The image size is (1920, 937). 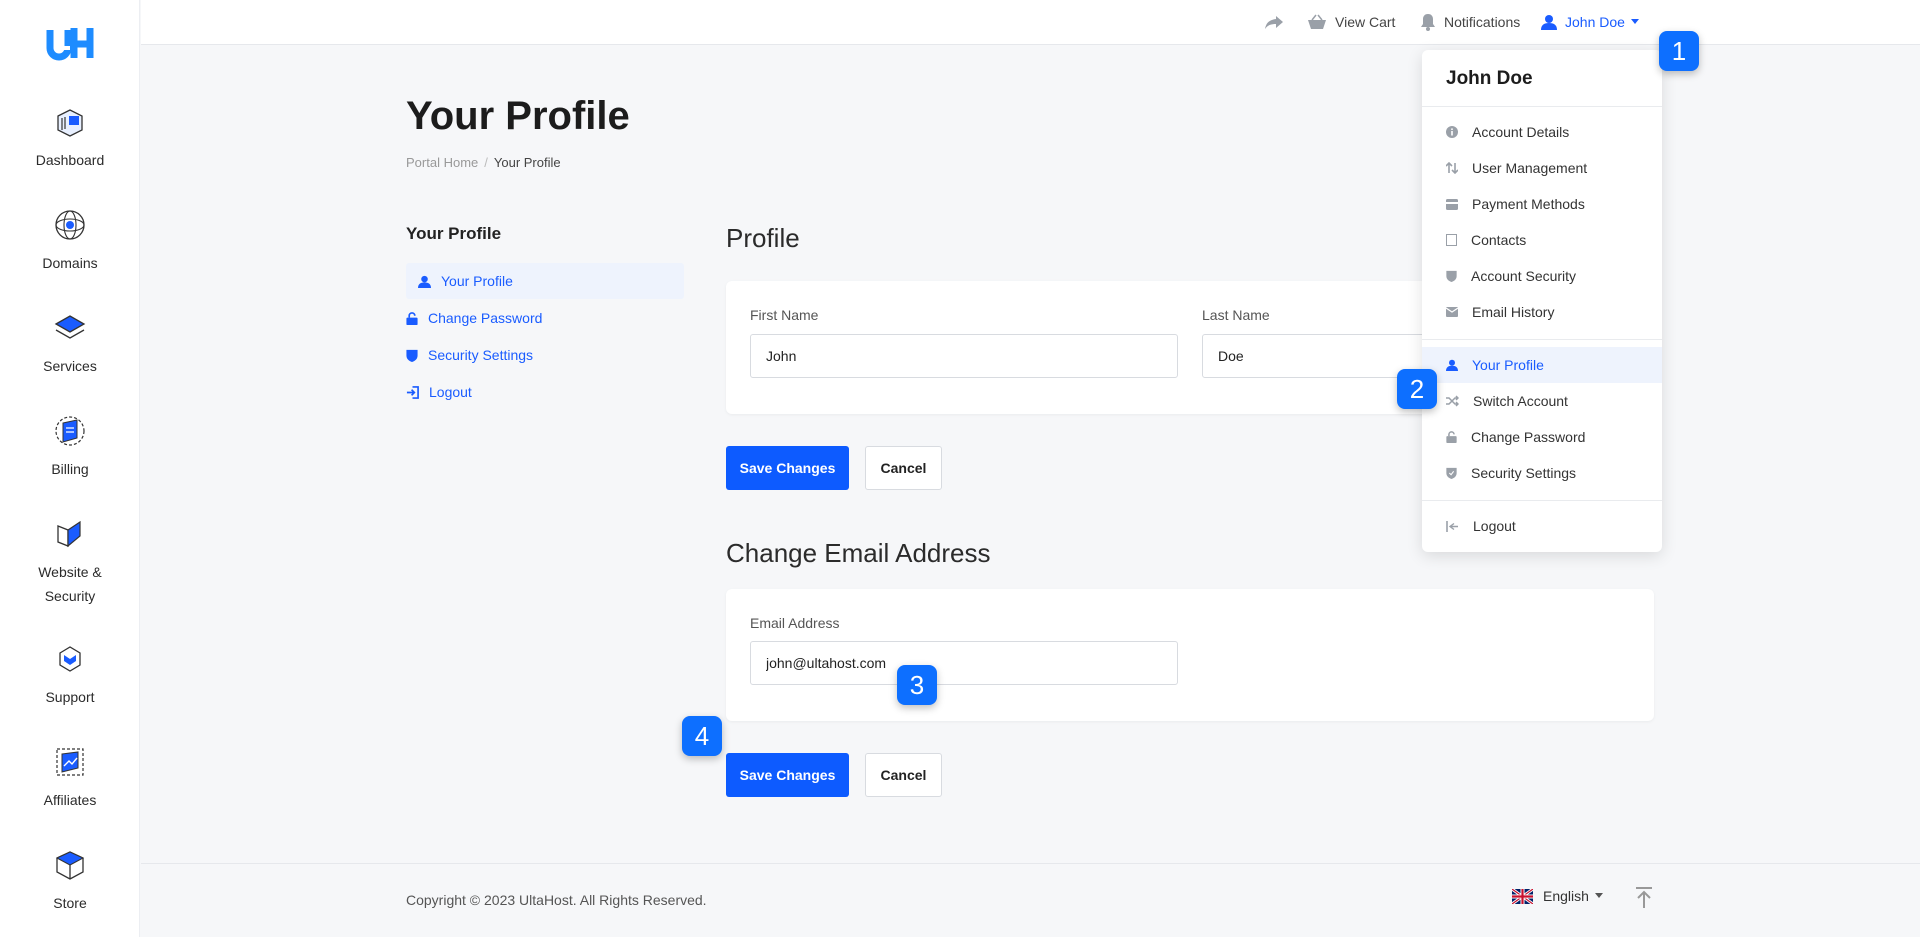 What do you see at coordinates (1520, 401) in the screenshot?
I see `dropdown-item-label: Switch Account` at bounding box center [1520, 401].